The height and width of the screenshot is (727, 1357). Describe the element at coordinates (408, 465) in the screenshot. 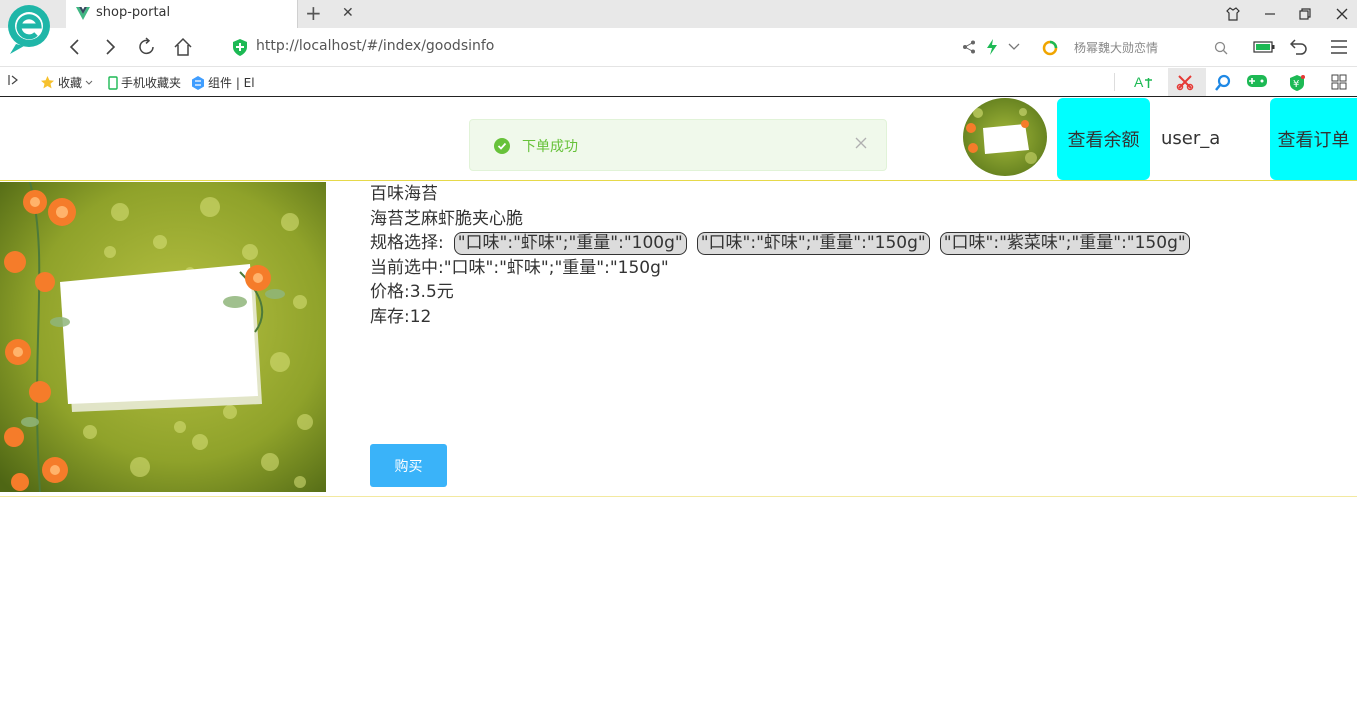

I see `buy-button: 购买` at that location.